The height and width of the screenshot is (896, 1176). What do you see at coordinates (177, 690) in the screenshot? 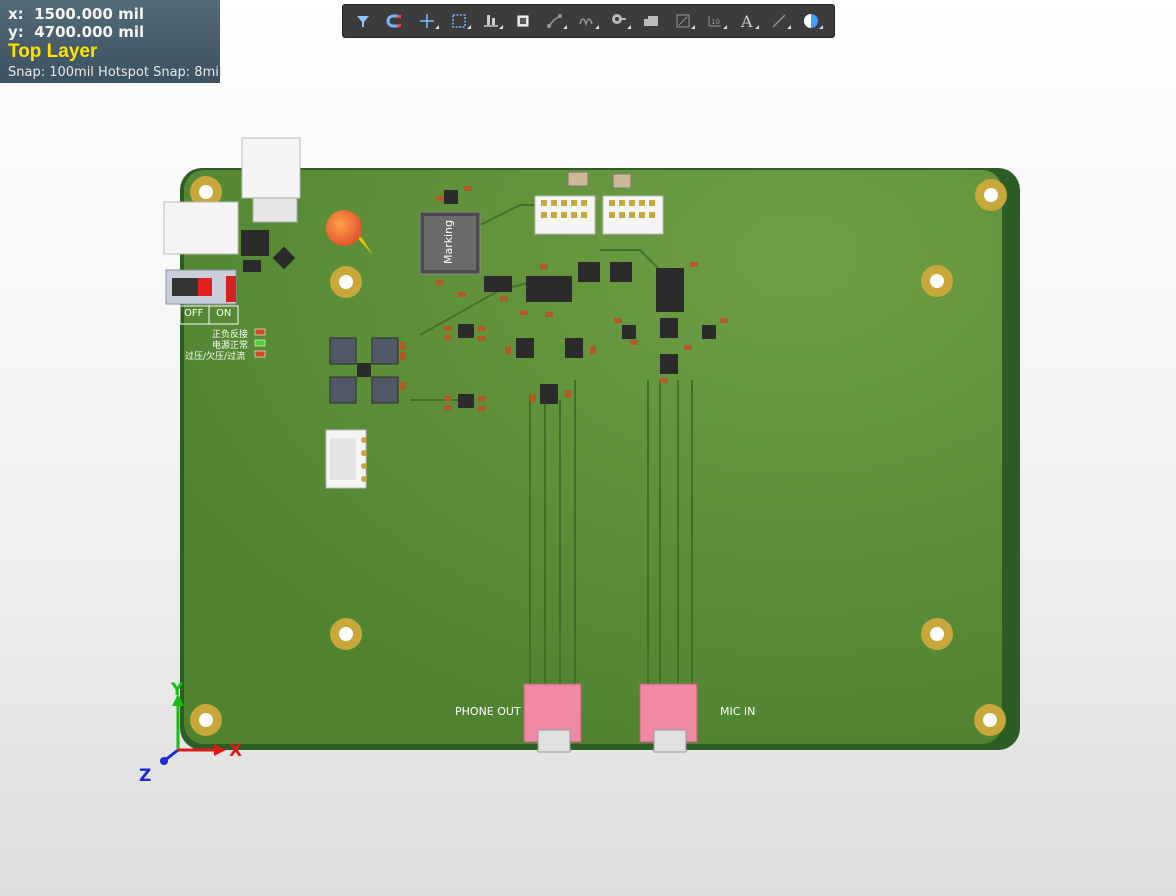
I see `axis-y-label: Y` at bounding box center [177, 690].